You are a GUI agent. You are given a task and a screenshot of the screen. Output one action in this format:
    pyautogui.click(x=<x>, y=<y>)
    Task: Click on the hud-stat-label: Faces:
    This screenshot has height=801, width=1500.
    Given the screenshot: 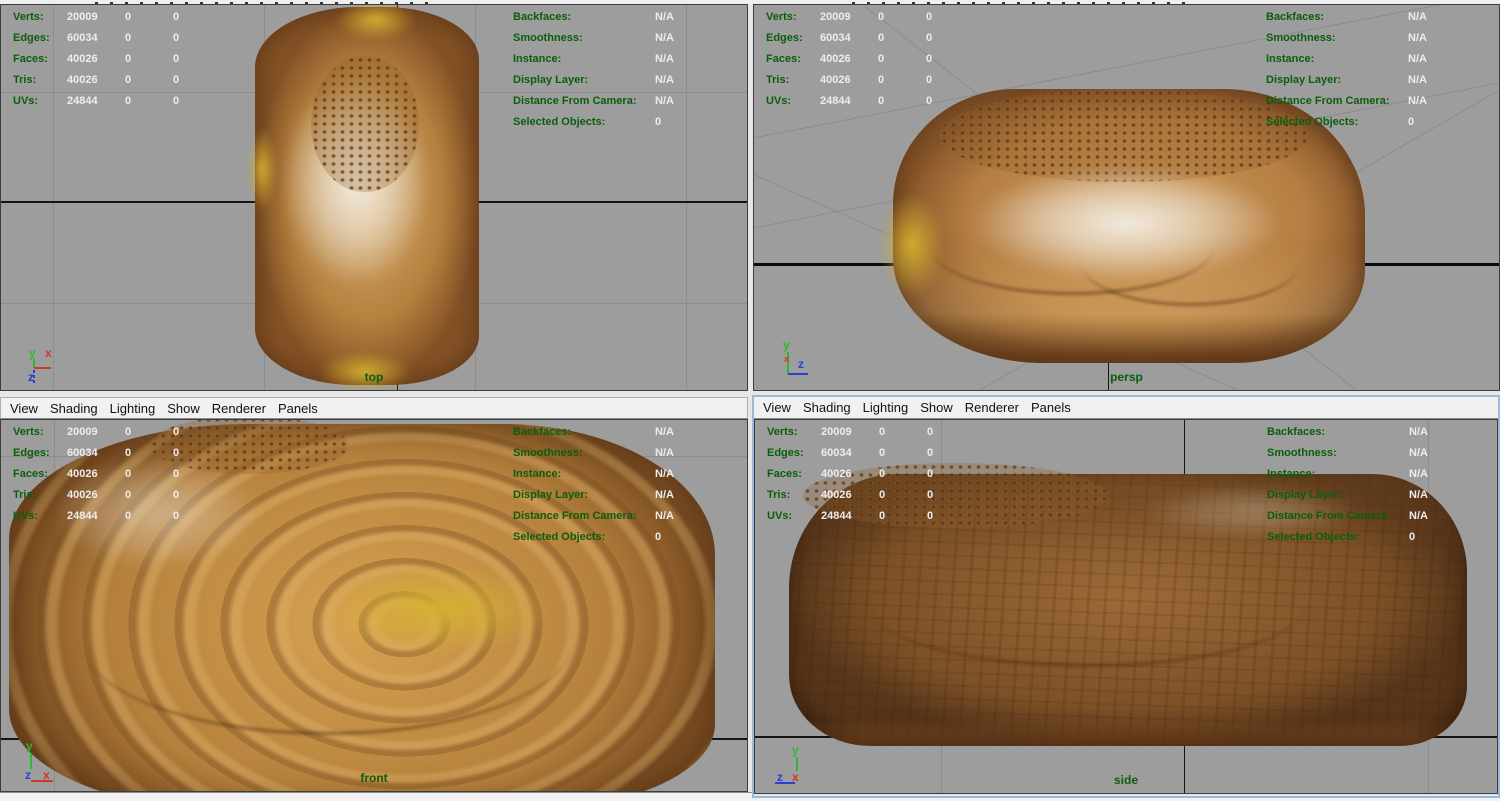 What is the action you would take?
    pyautogui.click(x=783, y=59)
    